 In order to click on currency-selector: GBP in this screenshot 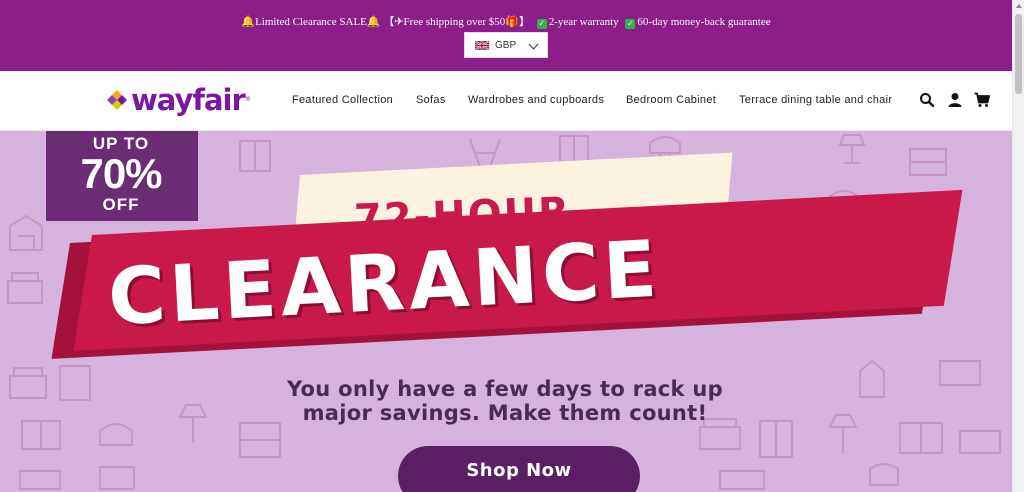, I will do `click(506, 45)`.